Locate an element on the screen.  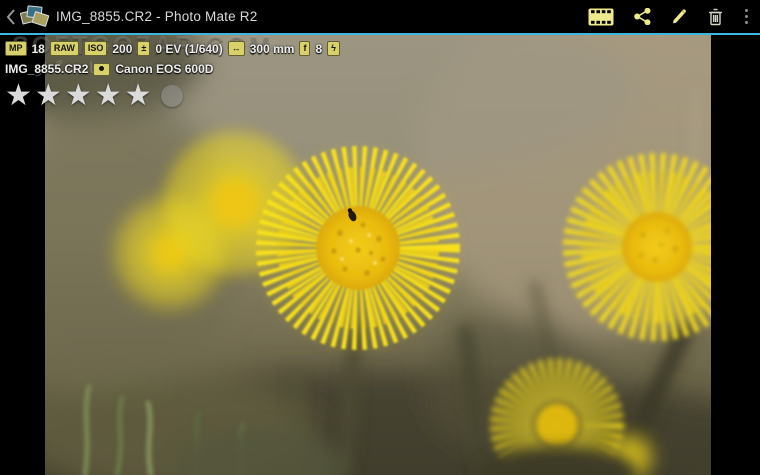
flash-icon: ϟ is located at coordinates (333, 48).